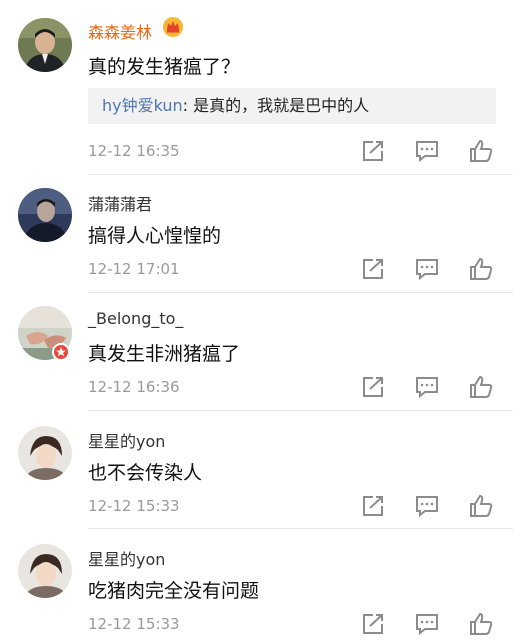 The height and width of the screenshot is (640, 513). I want to click on comment-text: 真的发生猪瘟了？, so click(164, 67).